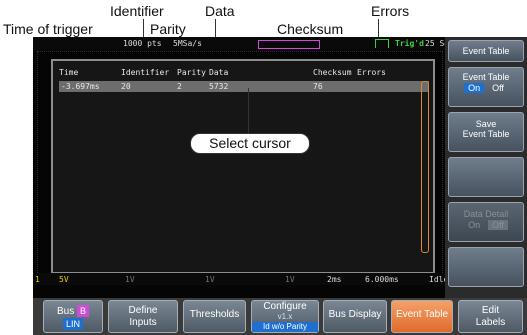 This screenshot has height=335, width=527. I want to click on data-detail-on: On, so click(474, 225).